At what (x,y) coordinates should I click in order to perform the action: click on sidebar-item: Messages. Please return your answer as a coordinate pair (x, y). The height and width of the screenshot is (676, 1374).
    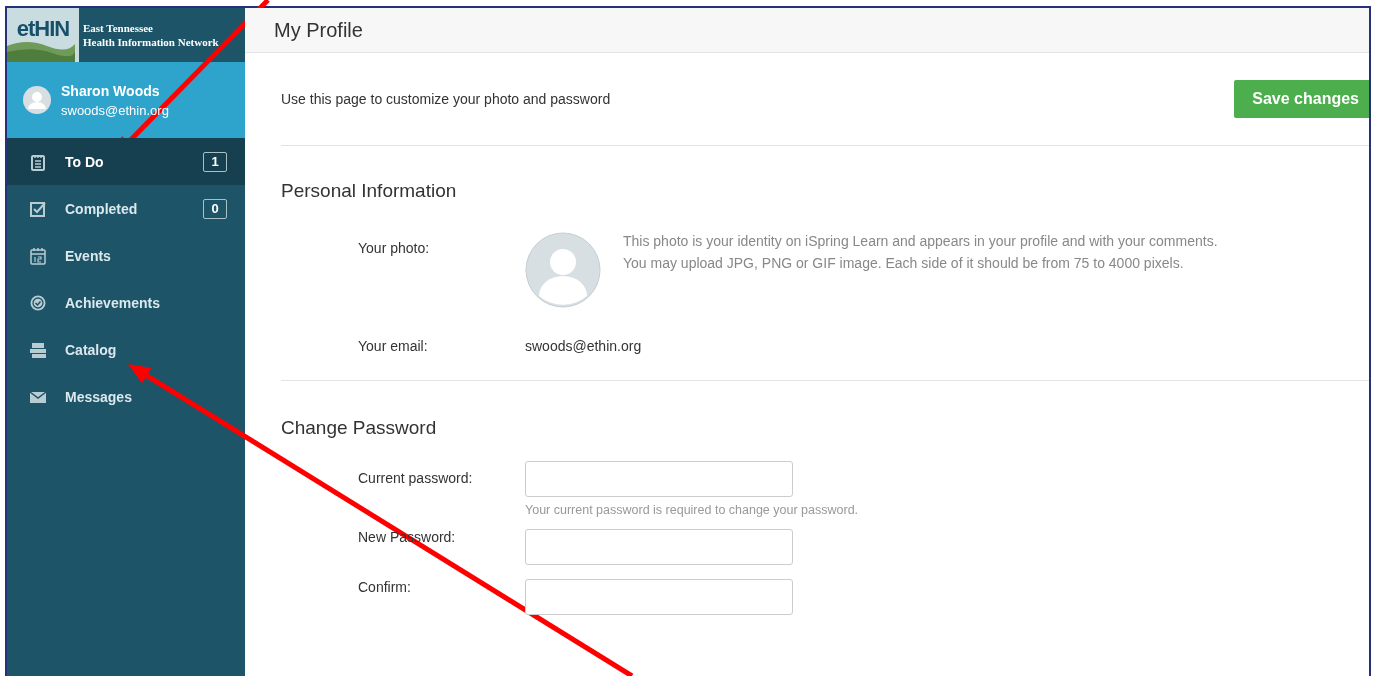
    Looking at the image, I should click on (126, 396).